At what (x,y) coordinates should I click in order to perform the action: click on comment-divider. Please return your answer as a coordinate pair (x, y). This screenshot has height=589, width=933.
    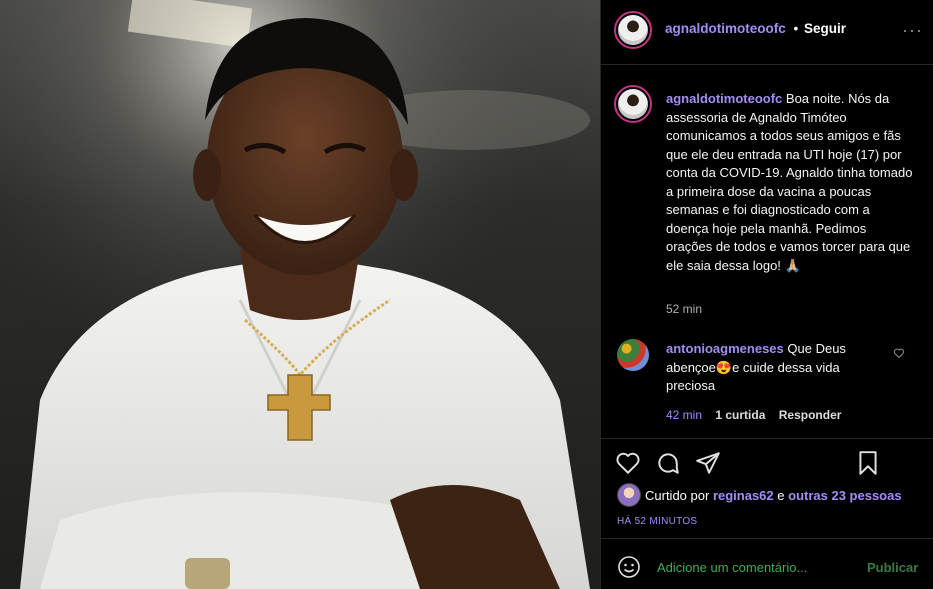
    Looking at the image, I should click on (767, 538).